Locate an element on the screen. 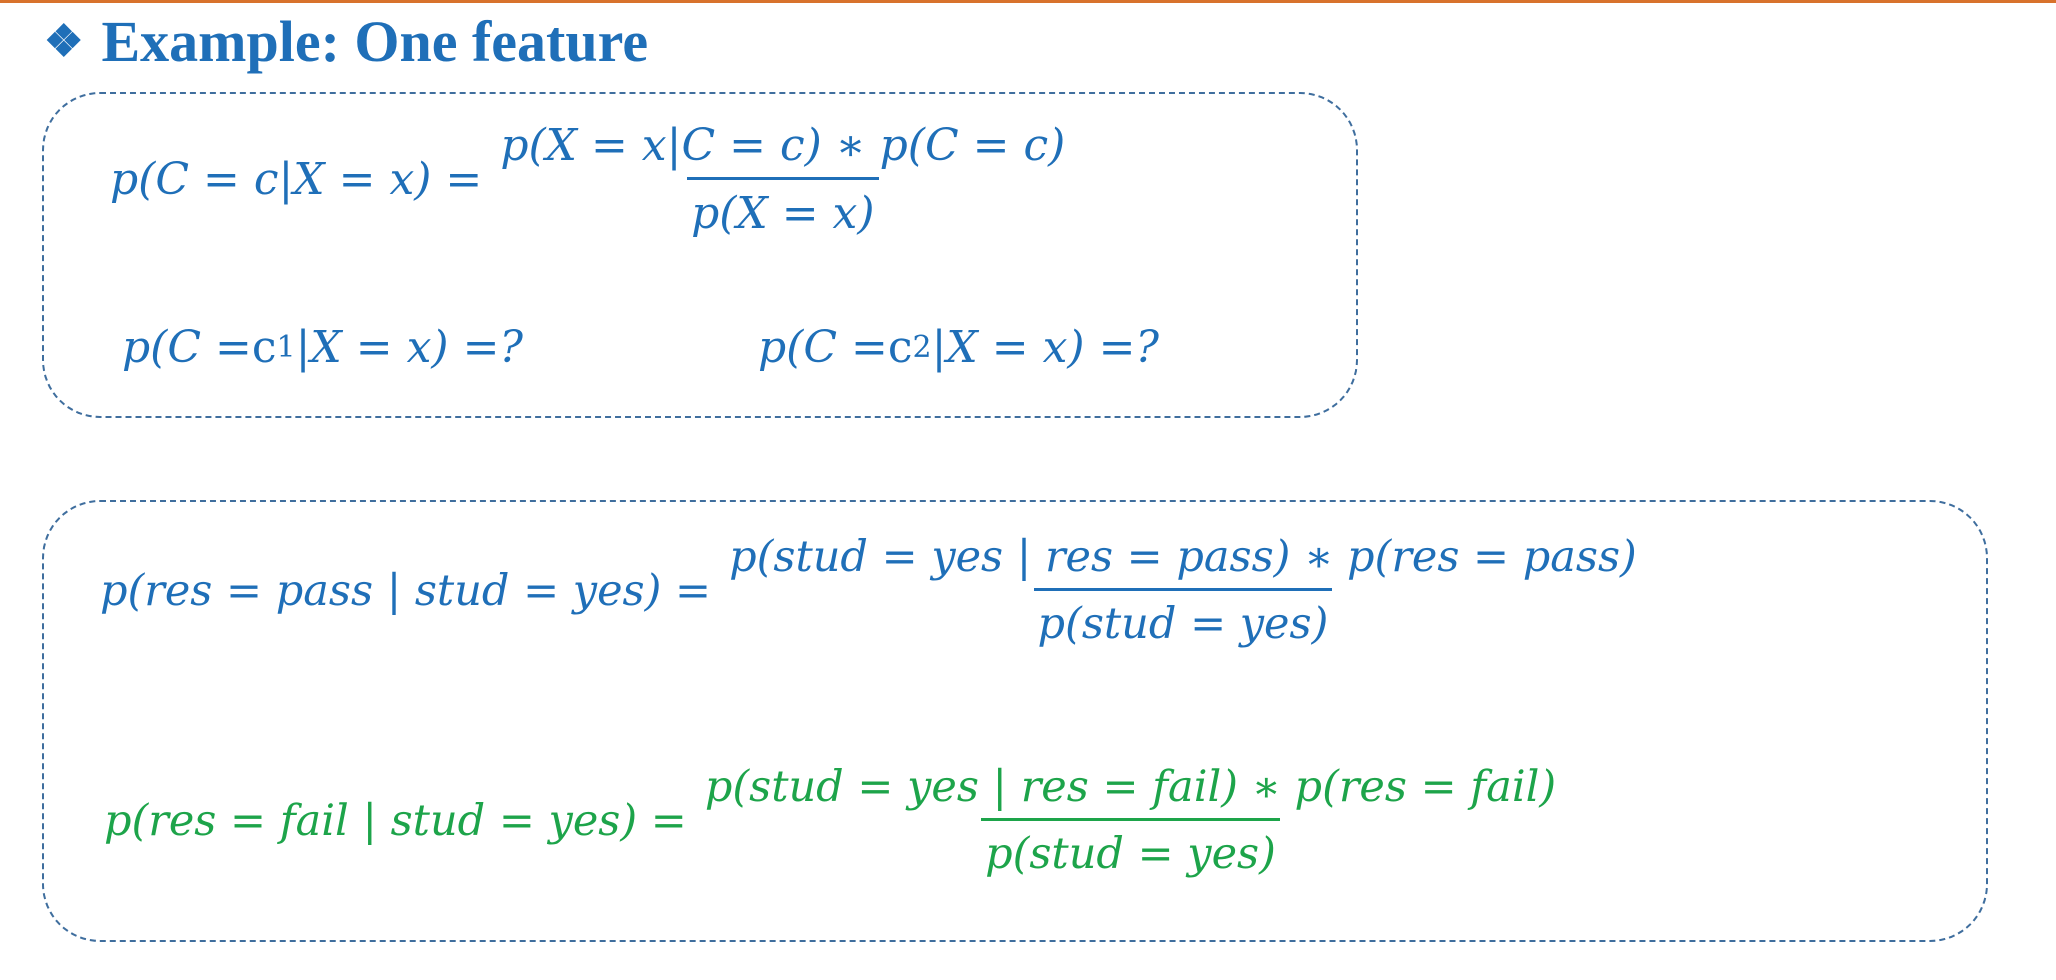 The image size is (2056, 980). question-2-c: c is located at coordinates (900, 347).